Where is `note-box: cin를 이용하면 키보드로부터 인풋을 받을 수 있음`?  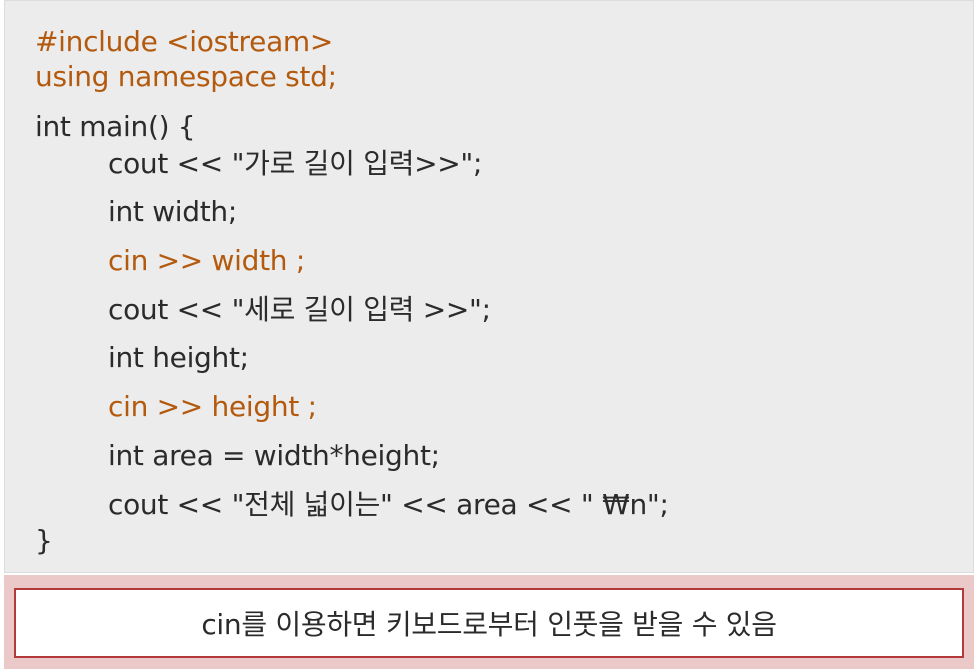
note-box: cin를 이용하면 키보드로부터 인풋을 받을 수 있음 is located at coordinates (489, 623).